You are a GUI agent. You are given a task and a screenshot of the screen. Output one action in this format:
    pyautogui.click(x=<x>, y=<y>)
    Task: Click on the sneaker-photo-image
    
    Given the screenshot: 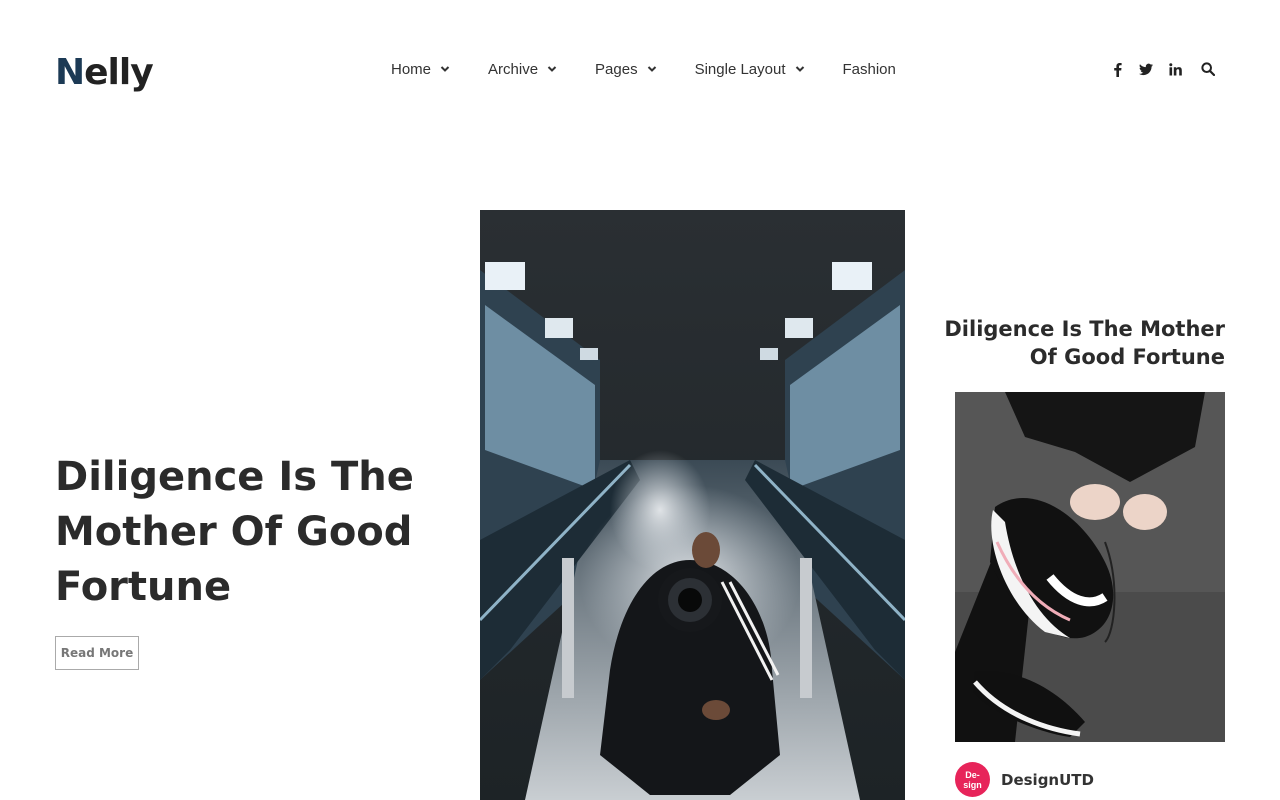 What is the action you would take?
    pyautogui.click(x=1090, y=567)
    